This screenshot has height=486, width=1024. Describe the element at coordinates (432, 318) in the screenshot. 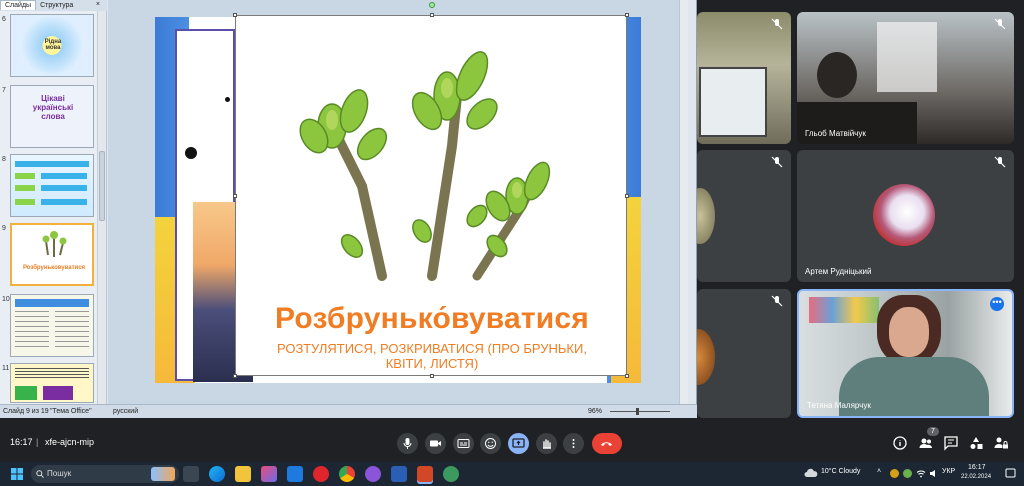

I see `slide-word: Розбрунько́вуватися` at that location.